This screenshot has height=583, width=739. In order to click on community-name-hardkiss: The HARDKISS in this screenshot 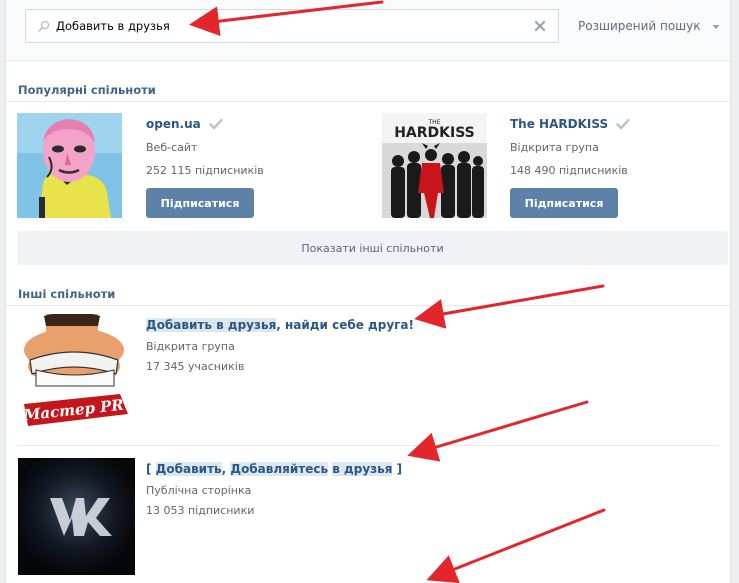, I will do `click(570, 124)`.